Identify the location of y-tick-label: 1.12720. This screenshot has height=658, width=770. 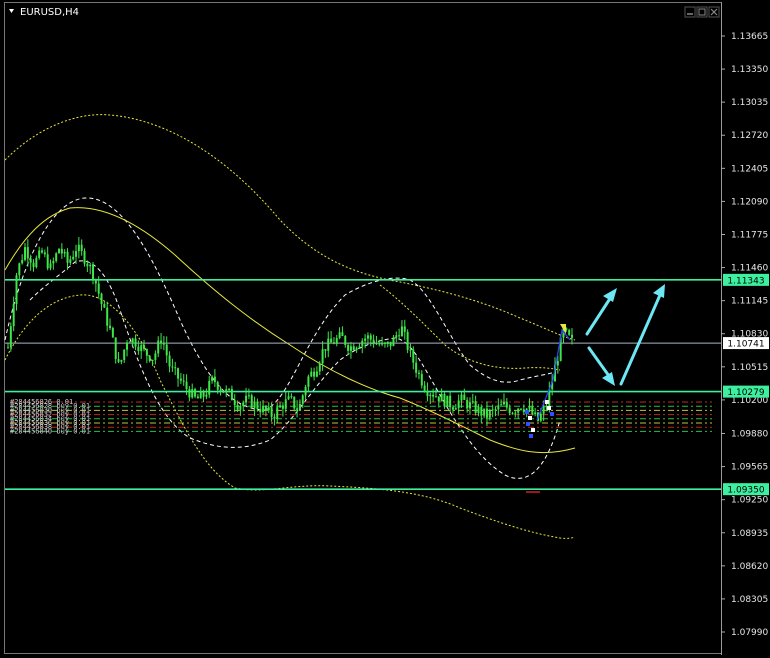
(749, 136).